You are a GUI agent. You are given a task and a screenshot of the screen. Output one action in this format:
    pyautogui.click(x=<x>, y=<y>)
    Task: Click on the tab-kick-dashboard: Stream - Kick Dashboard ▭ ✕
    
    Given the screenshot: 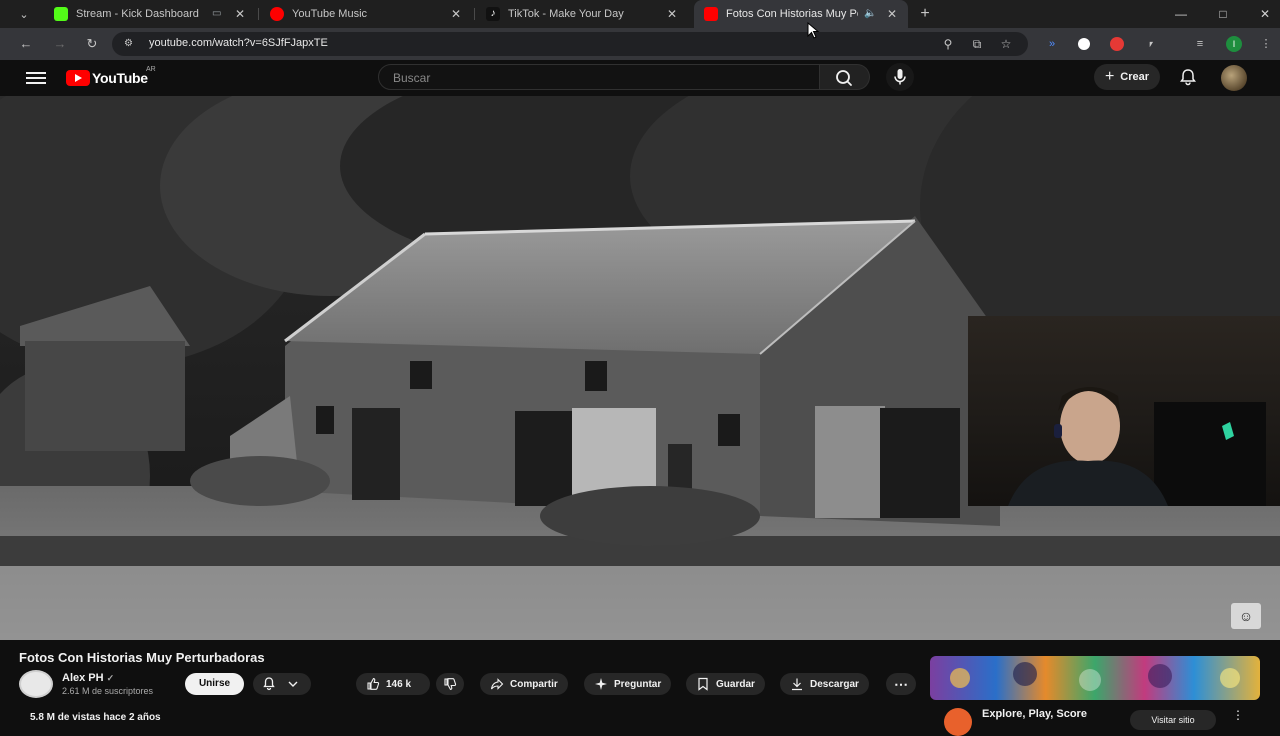 What is the action you would take?
    pyautogui.click(x=150, y=14)
    